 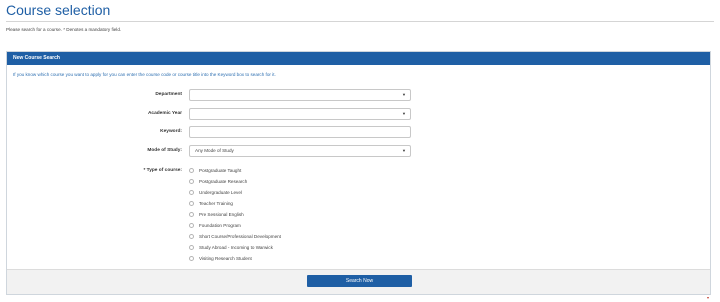 I want to click on mode-of-study-value: Any Mode of Study, so click(x=214, y=150).